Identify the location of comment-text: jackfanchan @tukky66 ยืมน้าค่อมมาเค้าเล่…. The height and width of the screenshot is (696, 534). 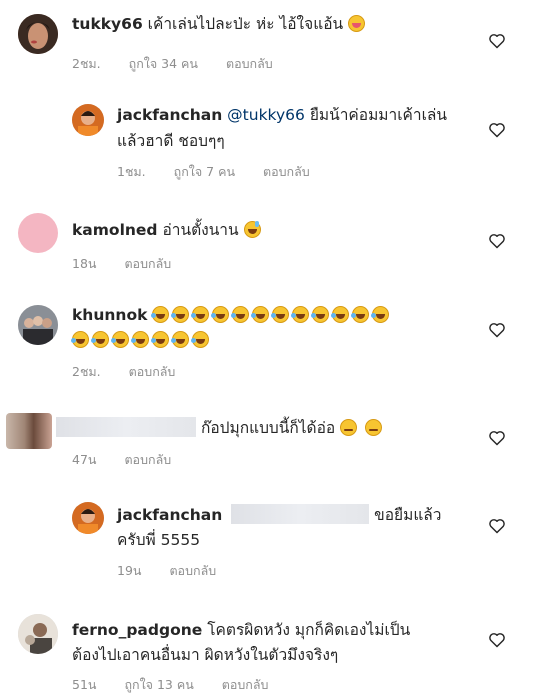
(282, 115).